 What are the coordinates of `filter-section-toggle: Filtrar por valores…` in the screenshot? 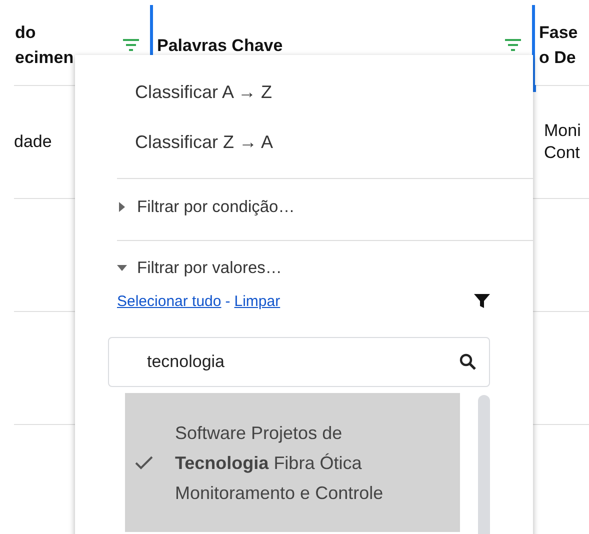 It's located at (304, 268).